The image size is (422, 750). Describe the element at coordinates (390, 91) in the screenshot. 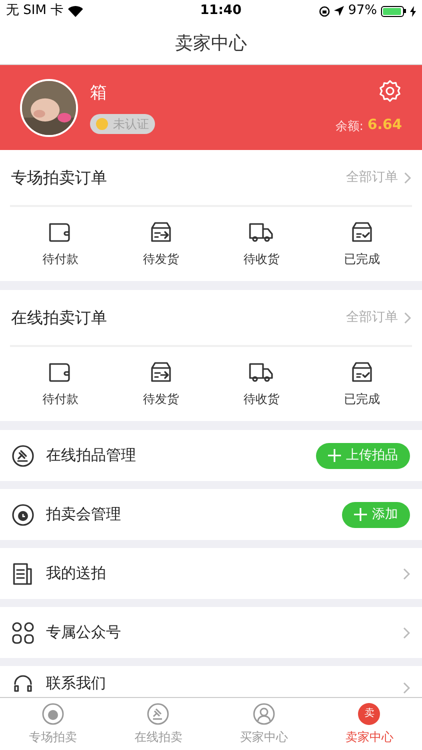

I see `settings-icon` at that location.